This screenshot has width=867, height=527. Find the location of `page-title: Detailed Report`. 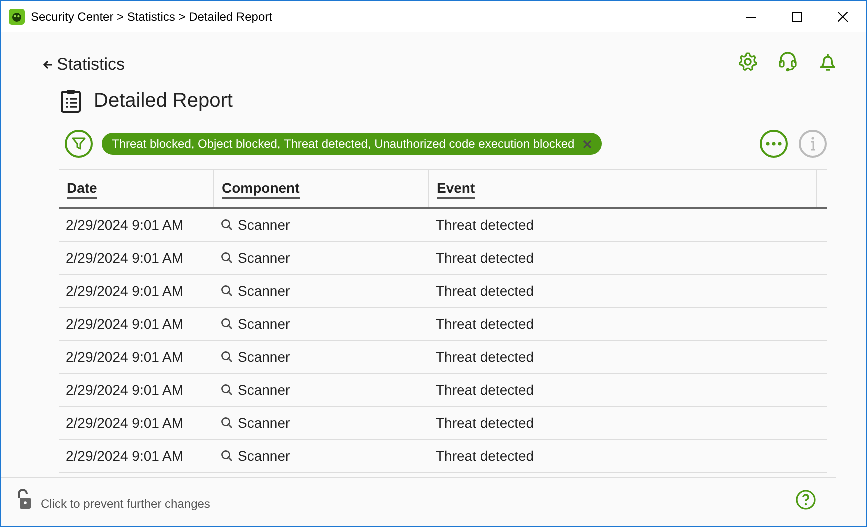

page-title: Detailed Report is located at coordinates (163, 101).